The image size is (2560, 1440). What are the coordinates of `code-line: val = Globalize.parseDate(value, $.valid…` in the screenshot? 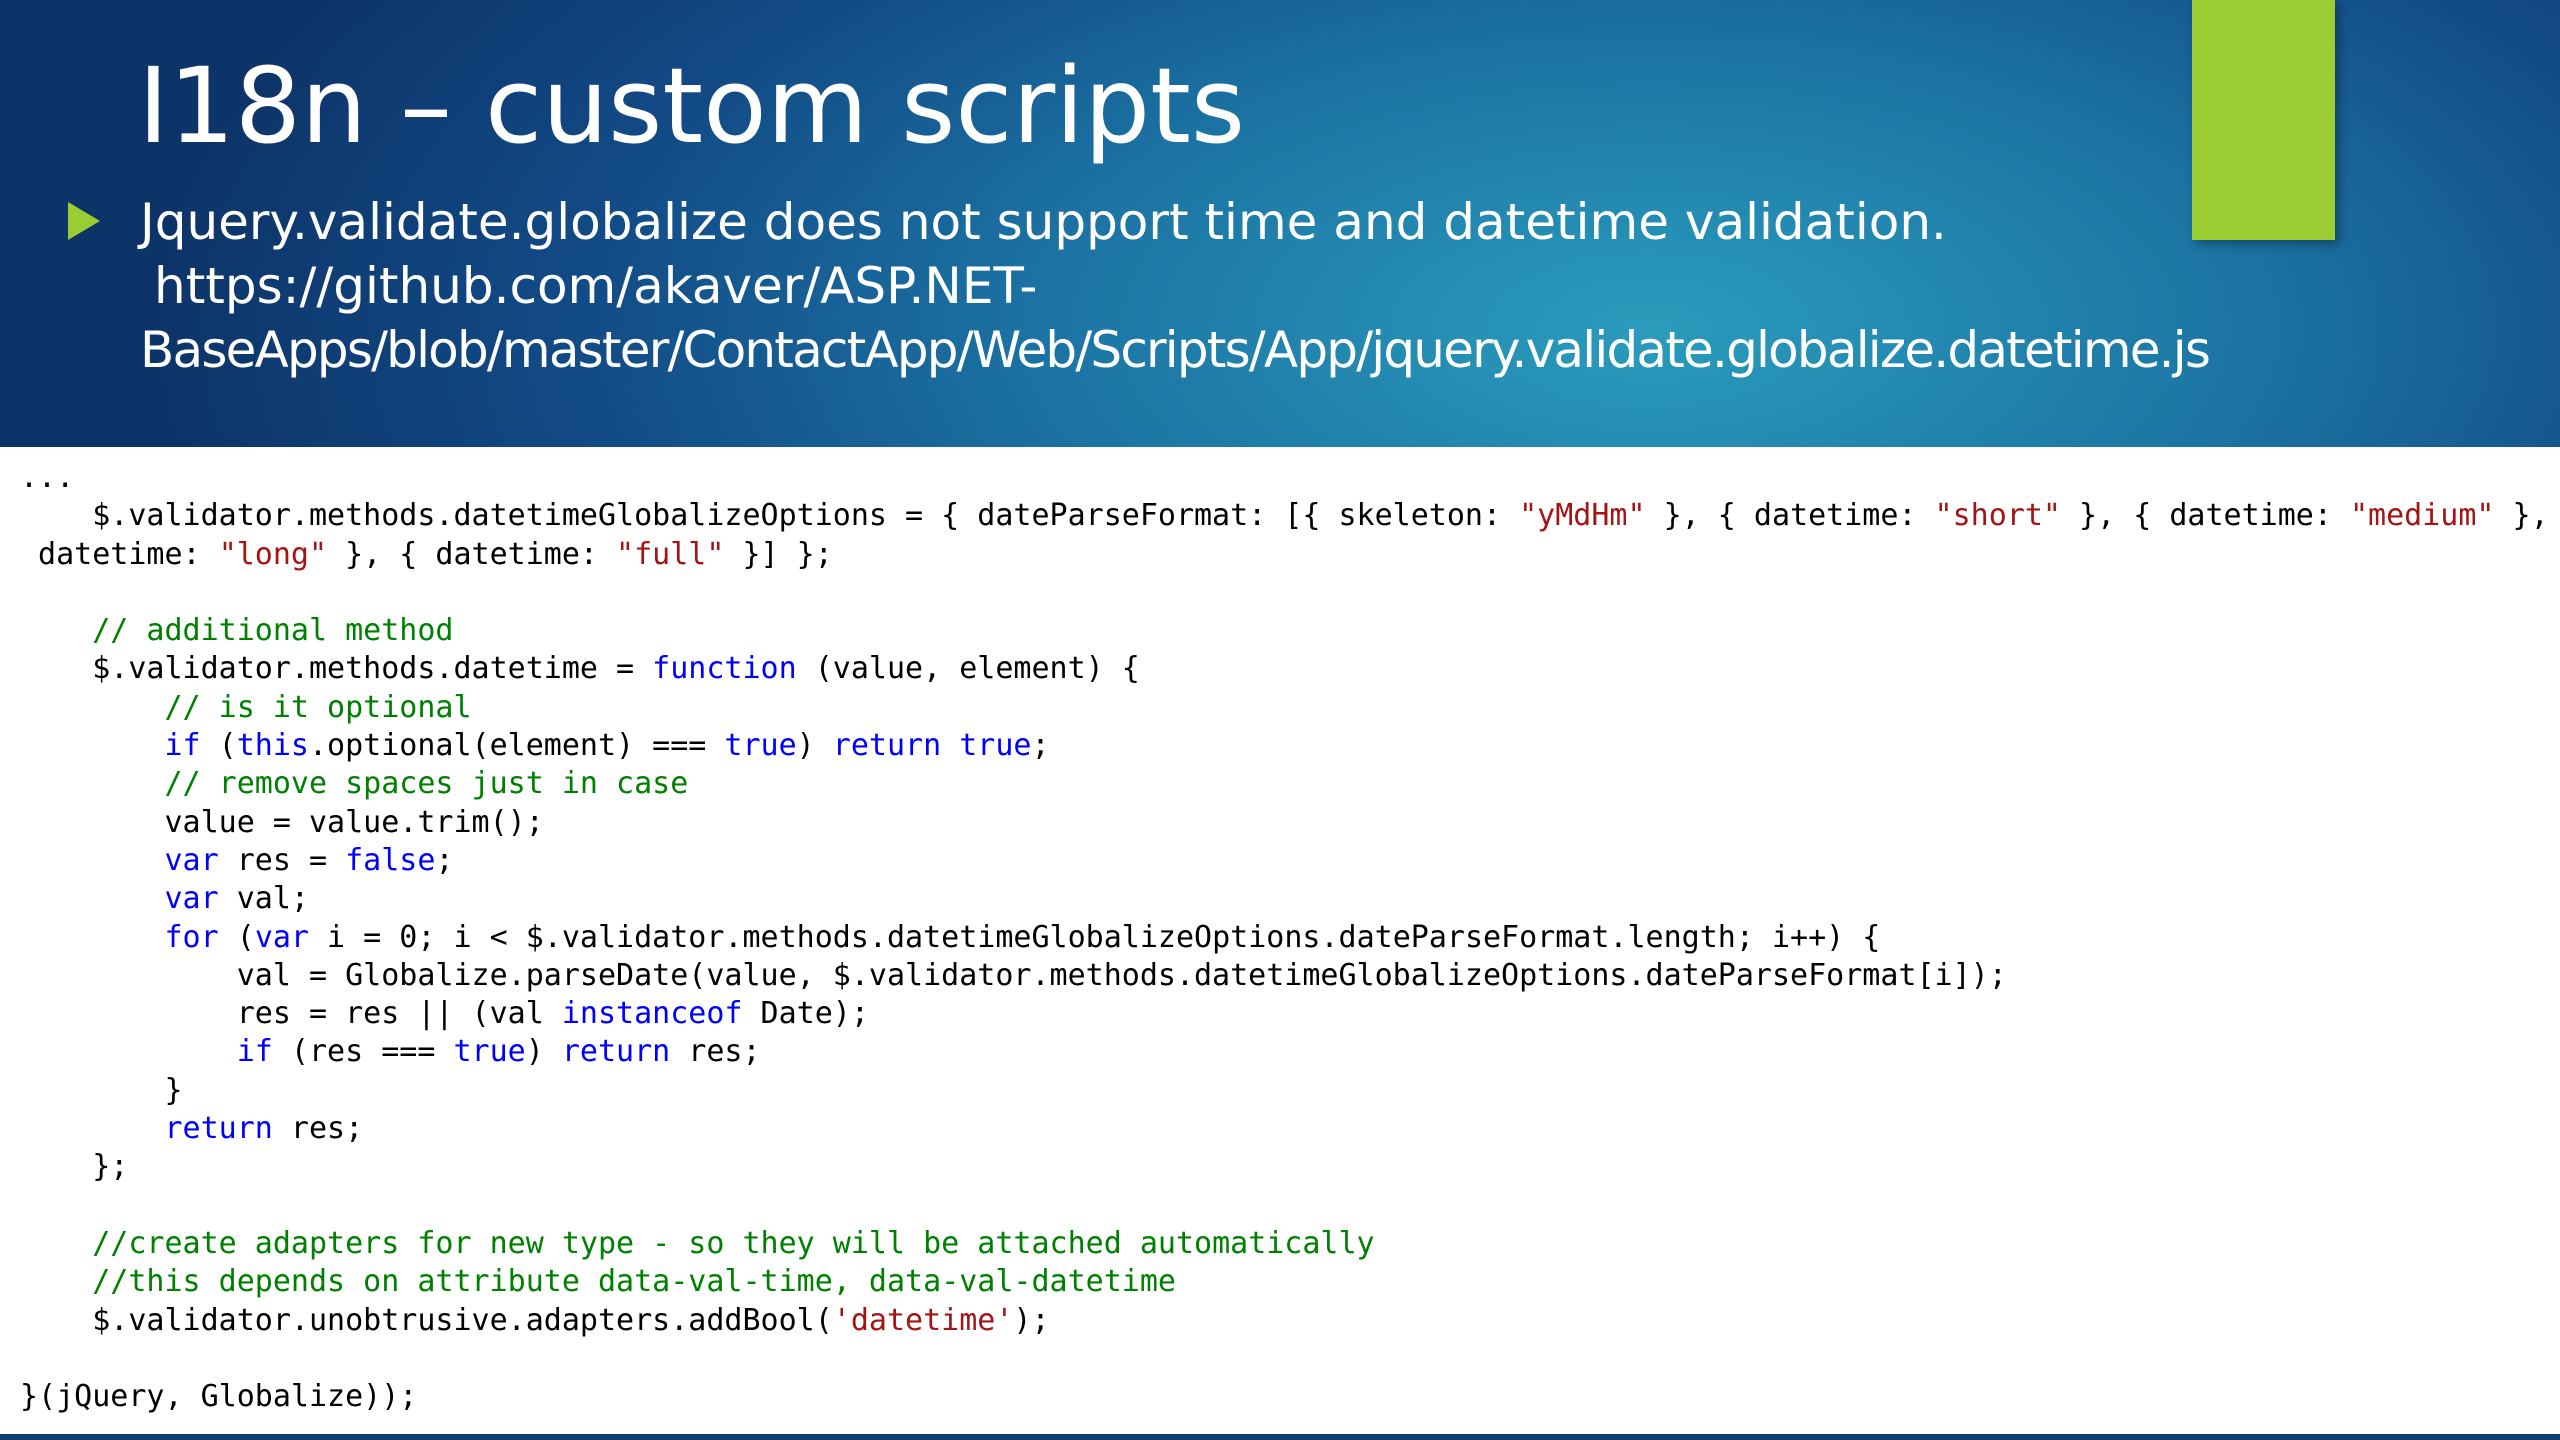 It's located at (1290, 976).